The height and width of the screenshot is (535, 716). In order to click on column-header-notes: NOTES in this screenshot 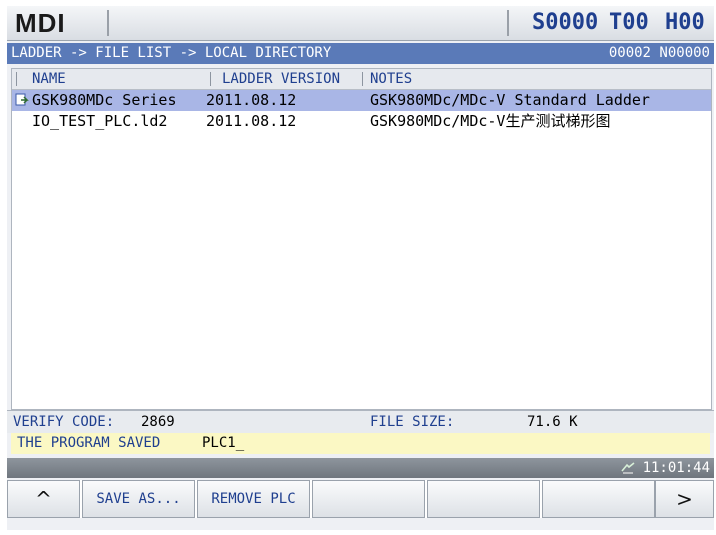, I will do `click(391, 79)`.